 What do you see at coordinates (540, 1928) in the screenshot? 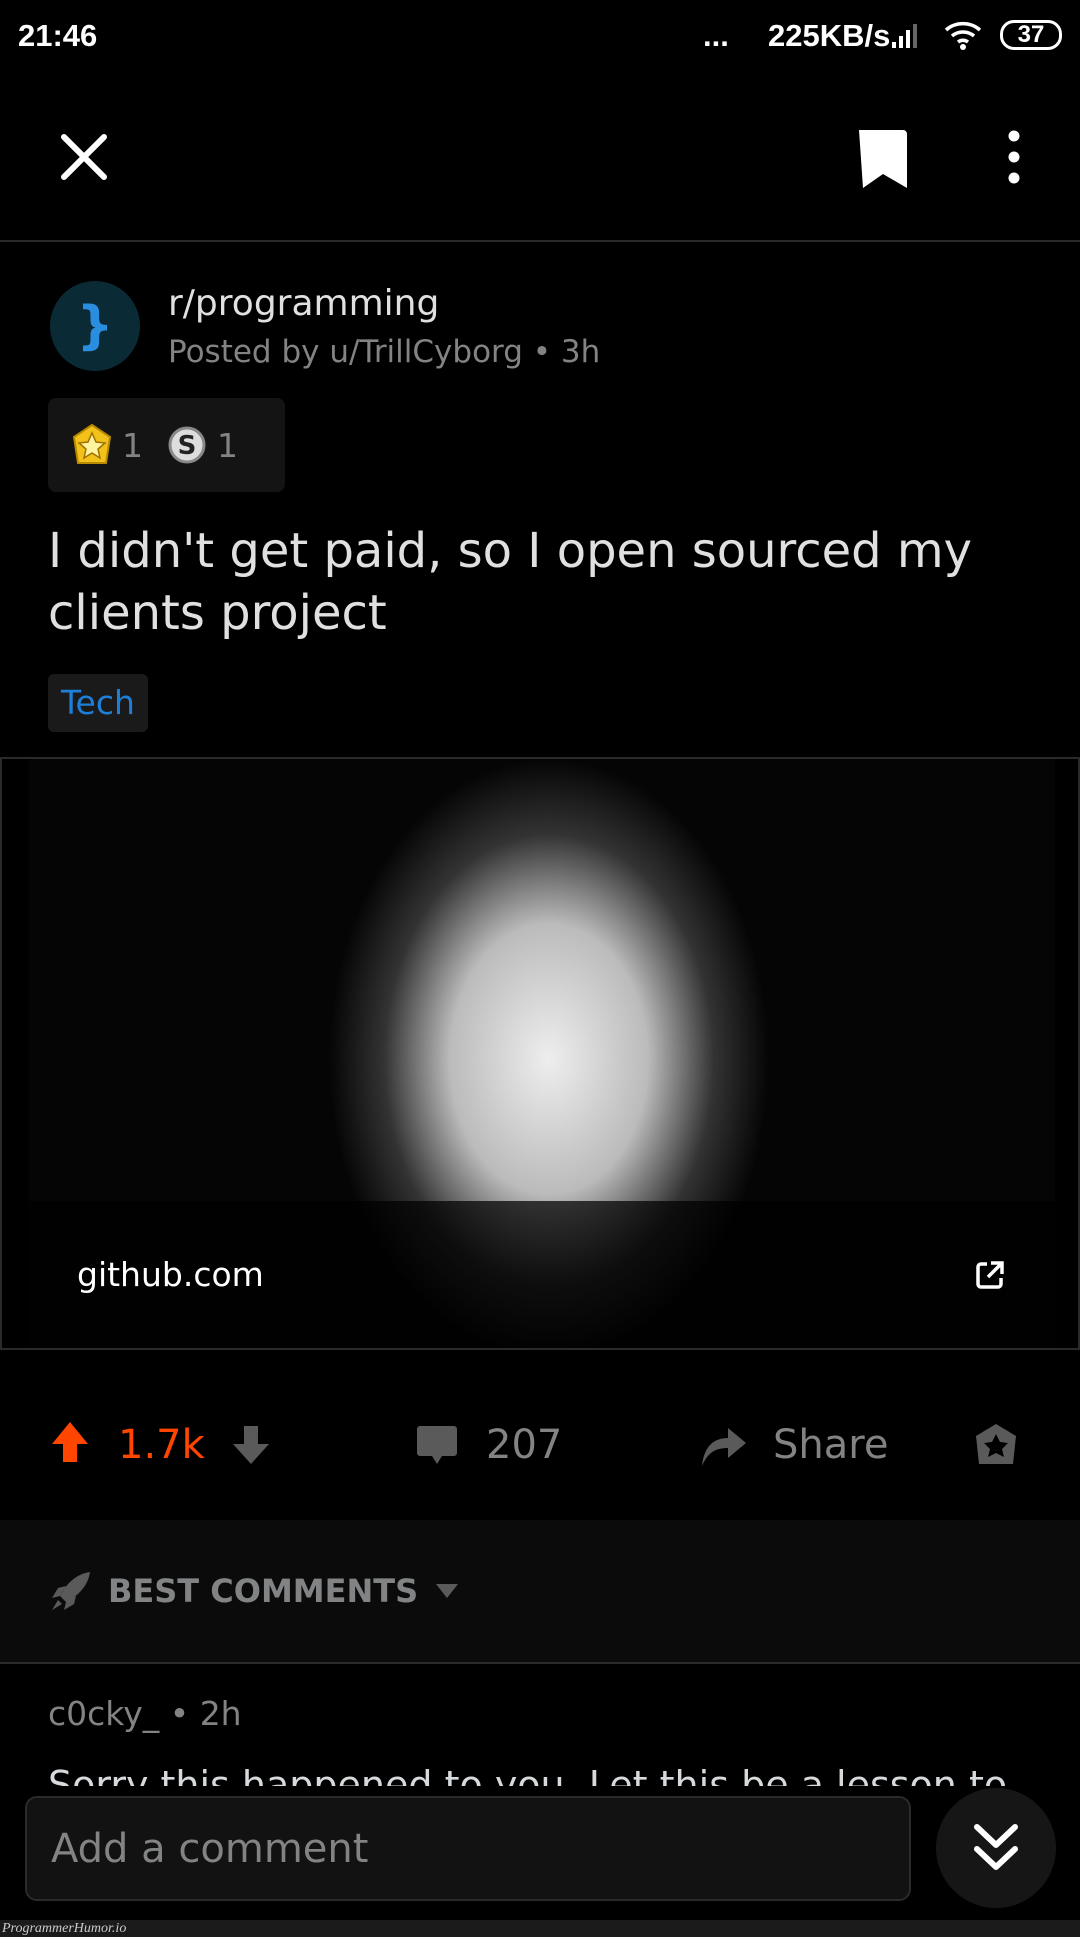
I see `watermark: ProgrammerHumor.io` at bounding box center [540, 1928].